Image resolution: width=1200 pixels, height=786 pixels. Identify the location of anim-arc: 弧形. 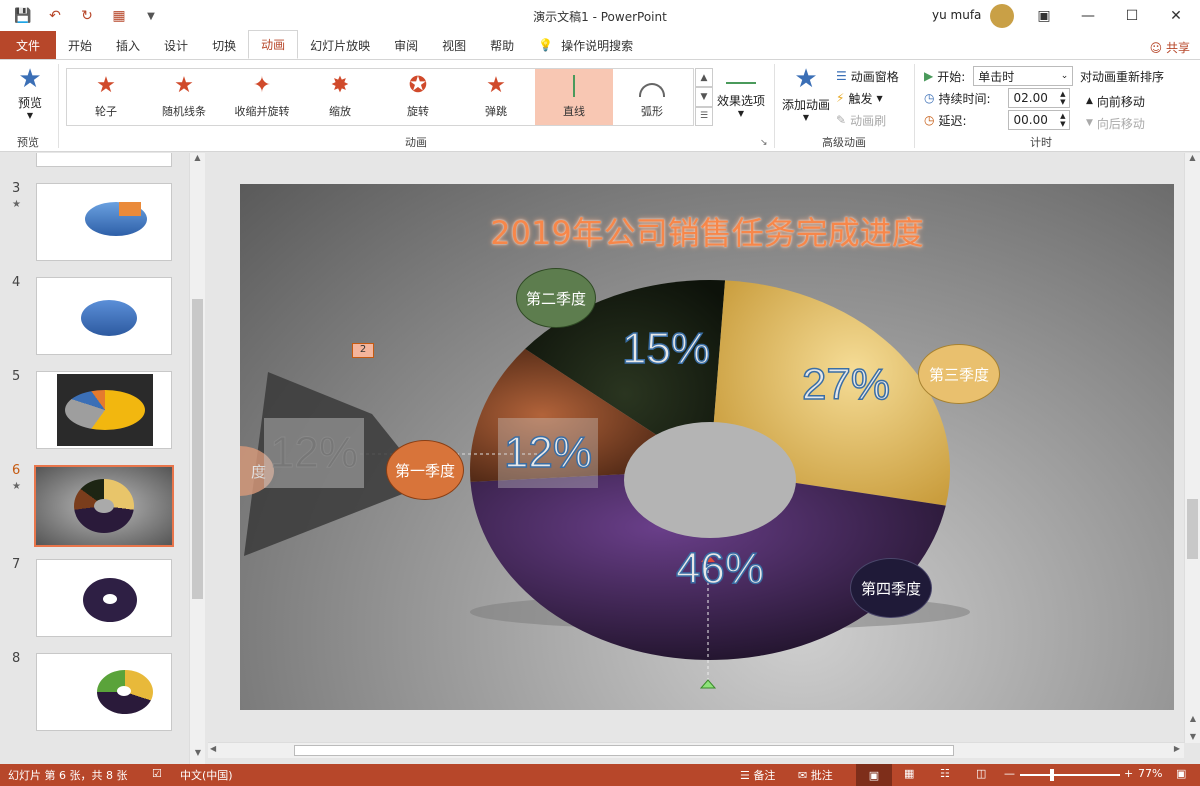
(652, 97).